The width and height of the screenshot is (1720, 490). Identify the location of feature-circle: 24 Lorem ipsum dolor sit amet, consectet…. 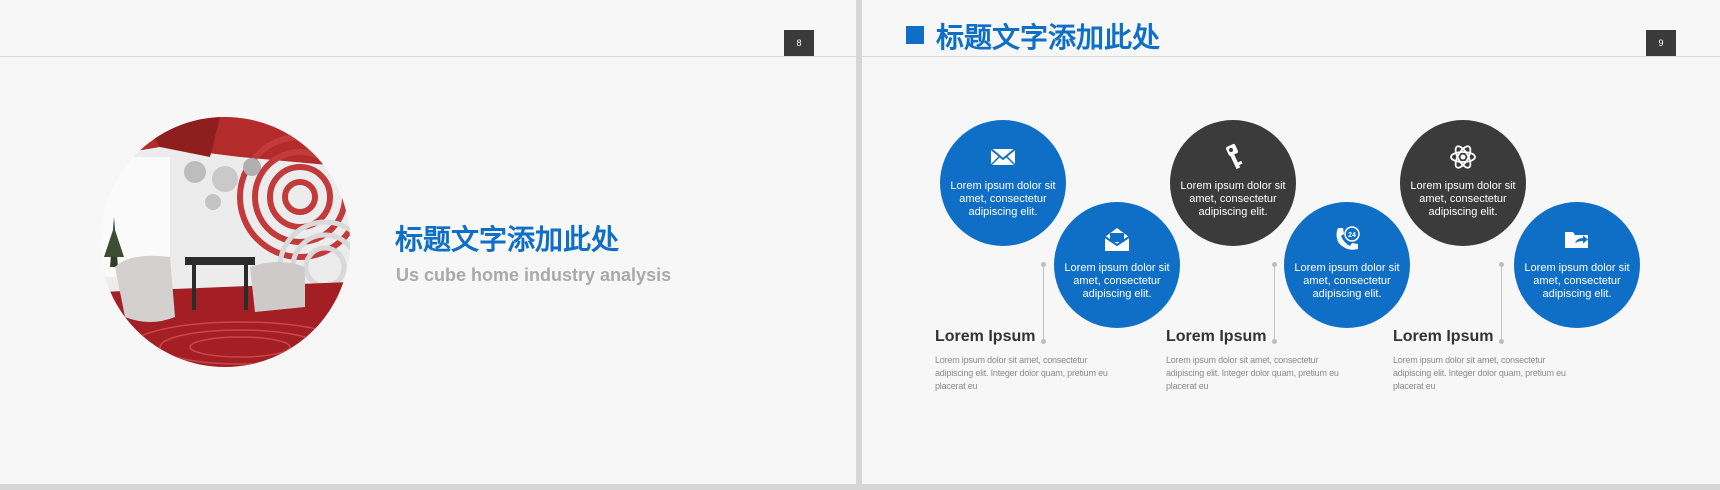
(1347, 265).